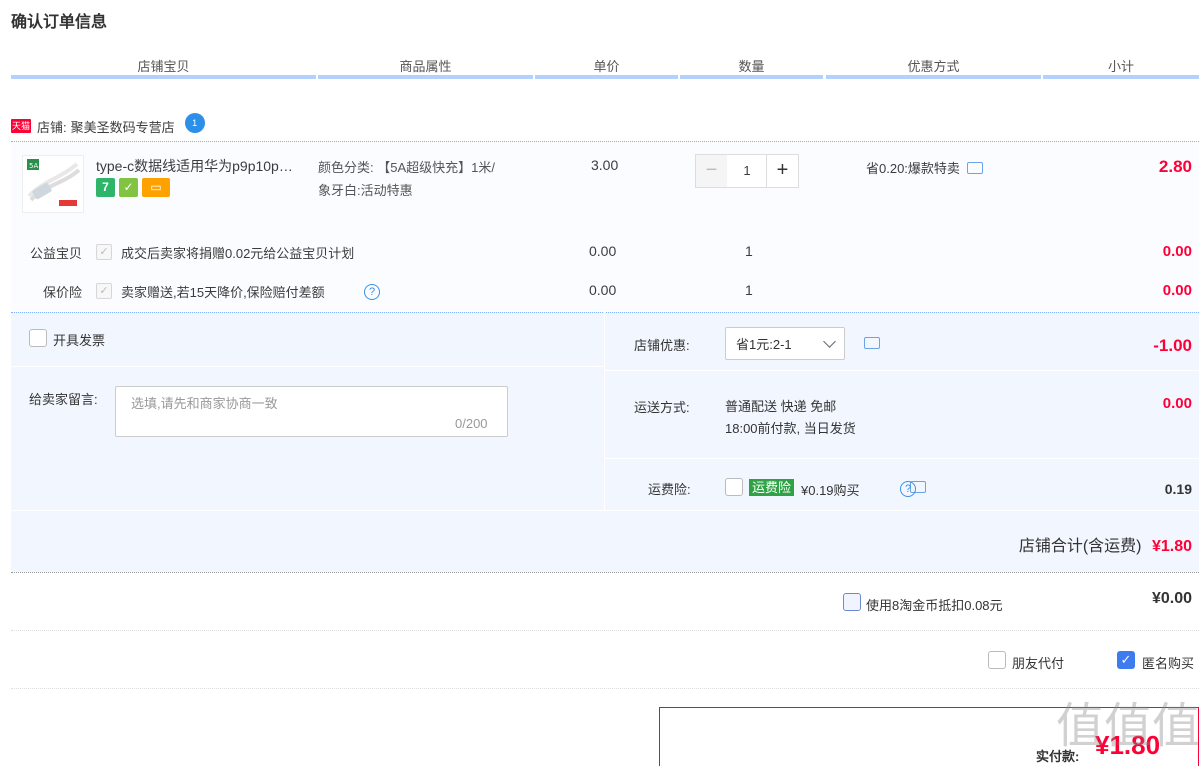 The width and height of the screenshot is (1202, 766). Describe the element at coordinates (53, 184) in the screenshot. I see `product-thumbnail: 5A` at that location.